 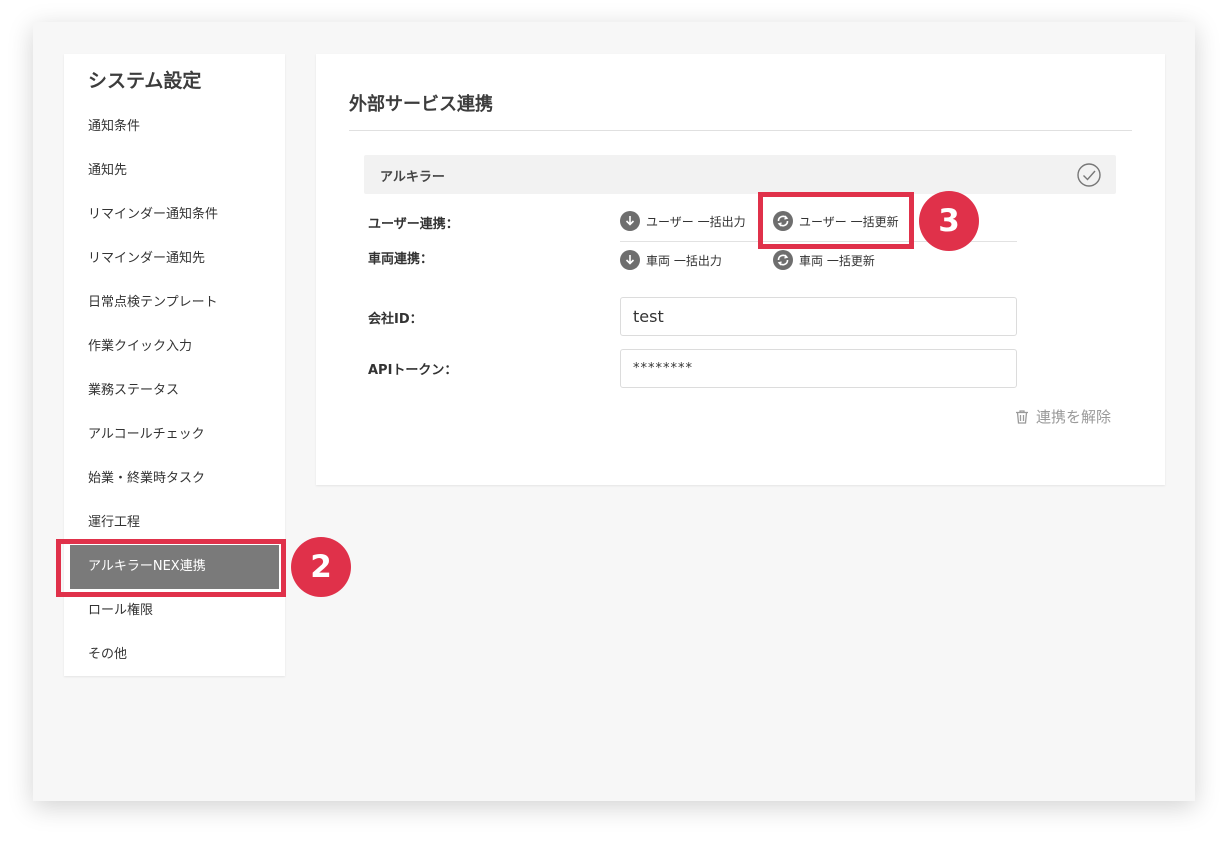 What do you see at coordinates (413, 370) in the screenshot?
I see `api-token-label: APIトークン：` at bounding box center [413, 370].